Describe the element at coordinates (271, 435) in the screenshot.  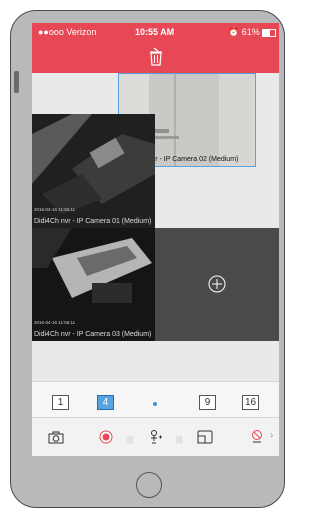
I see `more-arrow-icon: ›` at that location.